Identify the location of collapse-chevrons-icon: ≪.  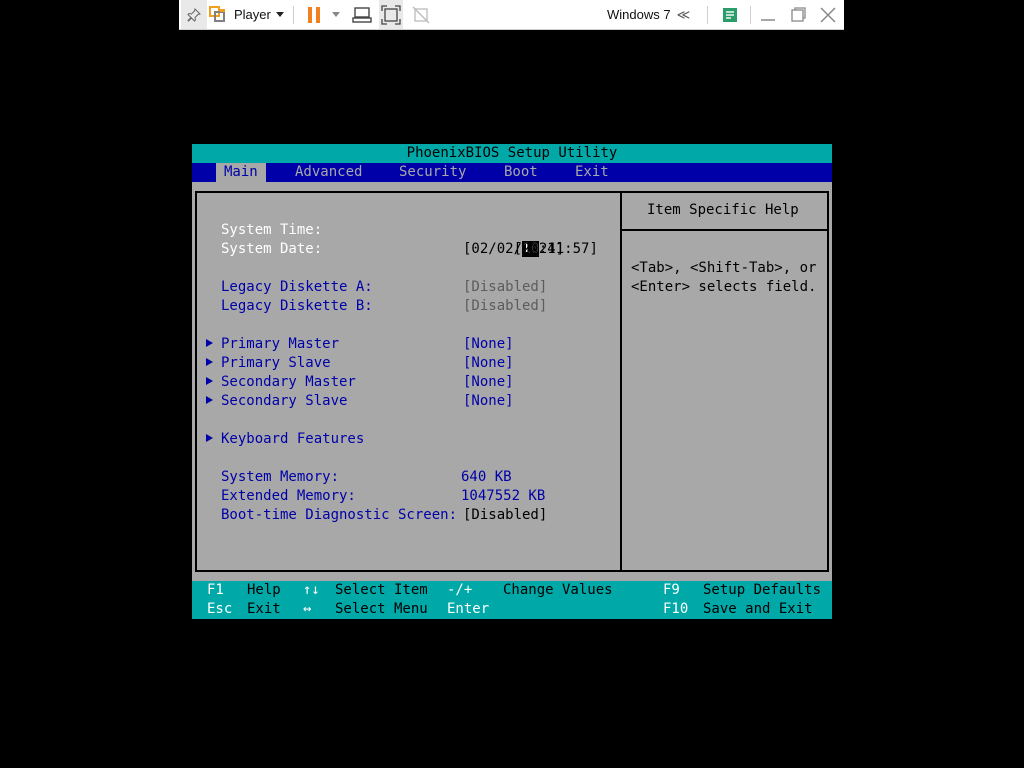
(684, 15).